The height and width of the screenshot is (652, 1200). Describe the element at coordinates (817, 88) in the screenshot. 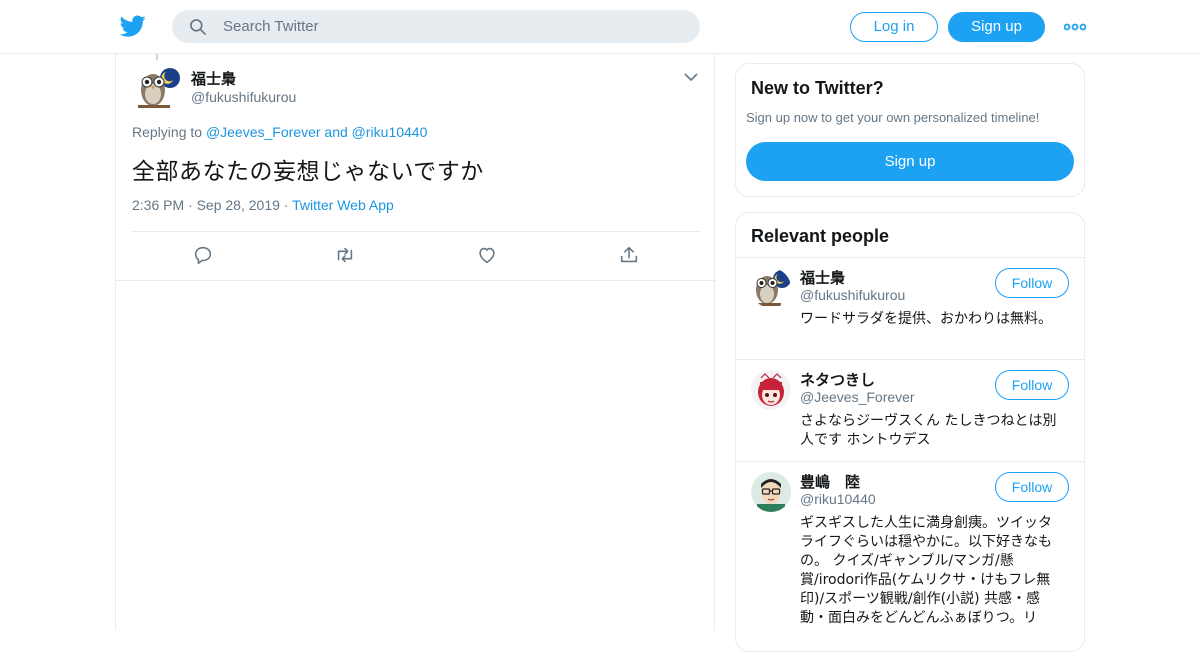

I see `new-to-twitter-title: New to Twitter?` at that location.